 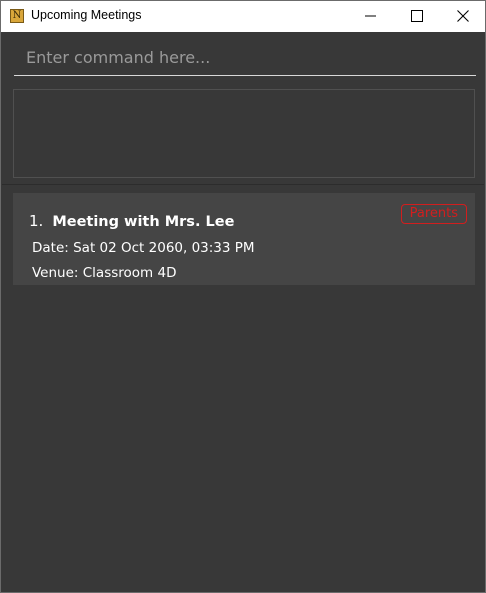 I want to click on app-n-icon: N, so click(x=17, y=16).